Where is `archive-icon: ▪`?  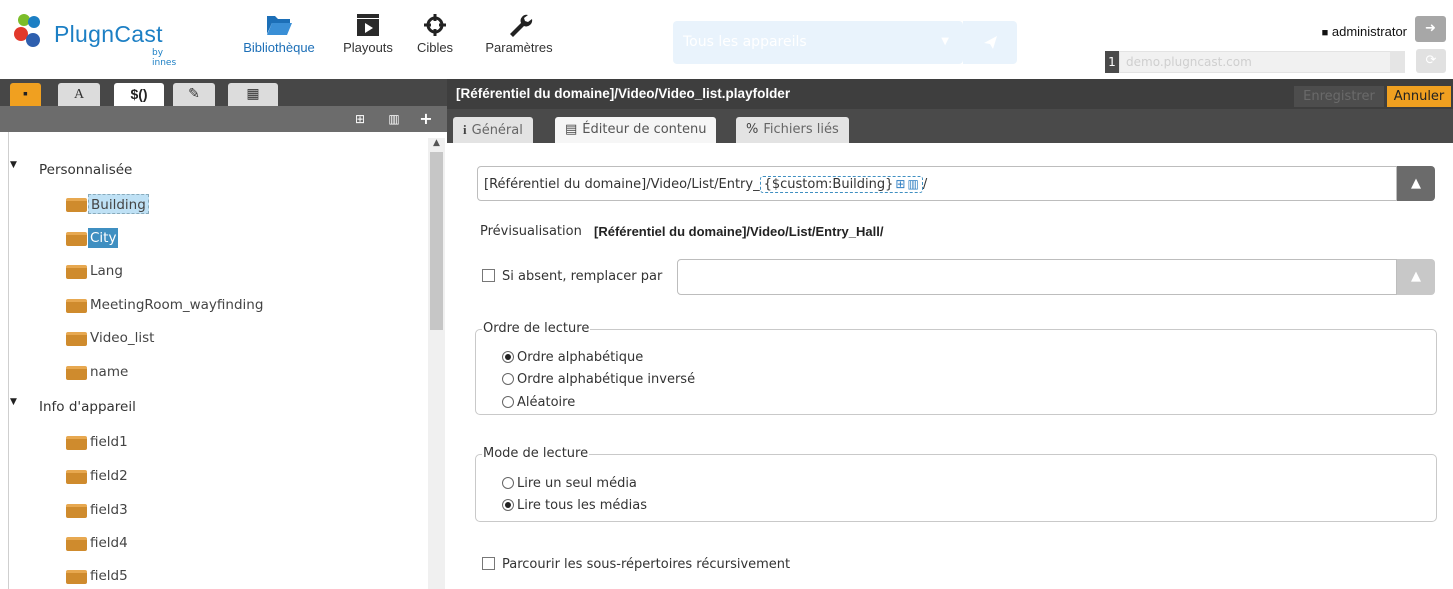 archive-icon: ▪ is located at coordinates (25, 94).